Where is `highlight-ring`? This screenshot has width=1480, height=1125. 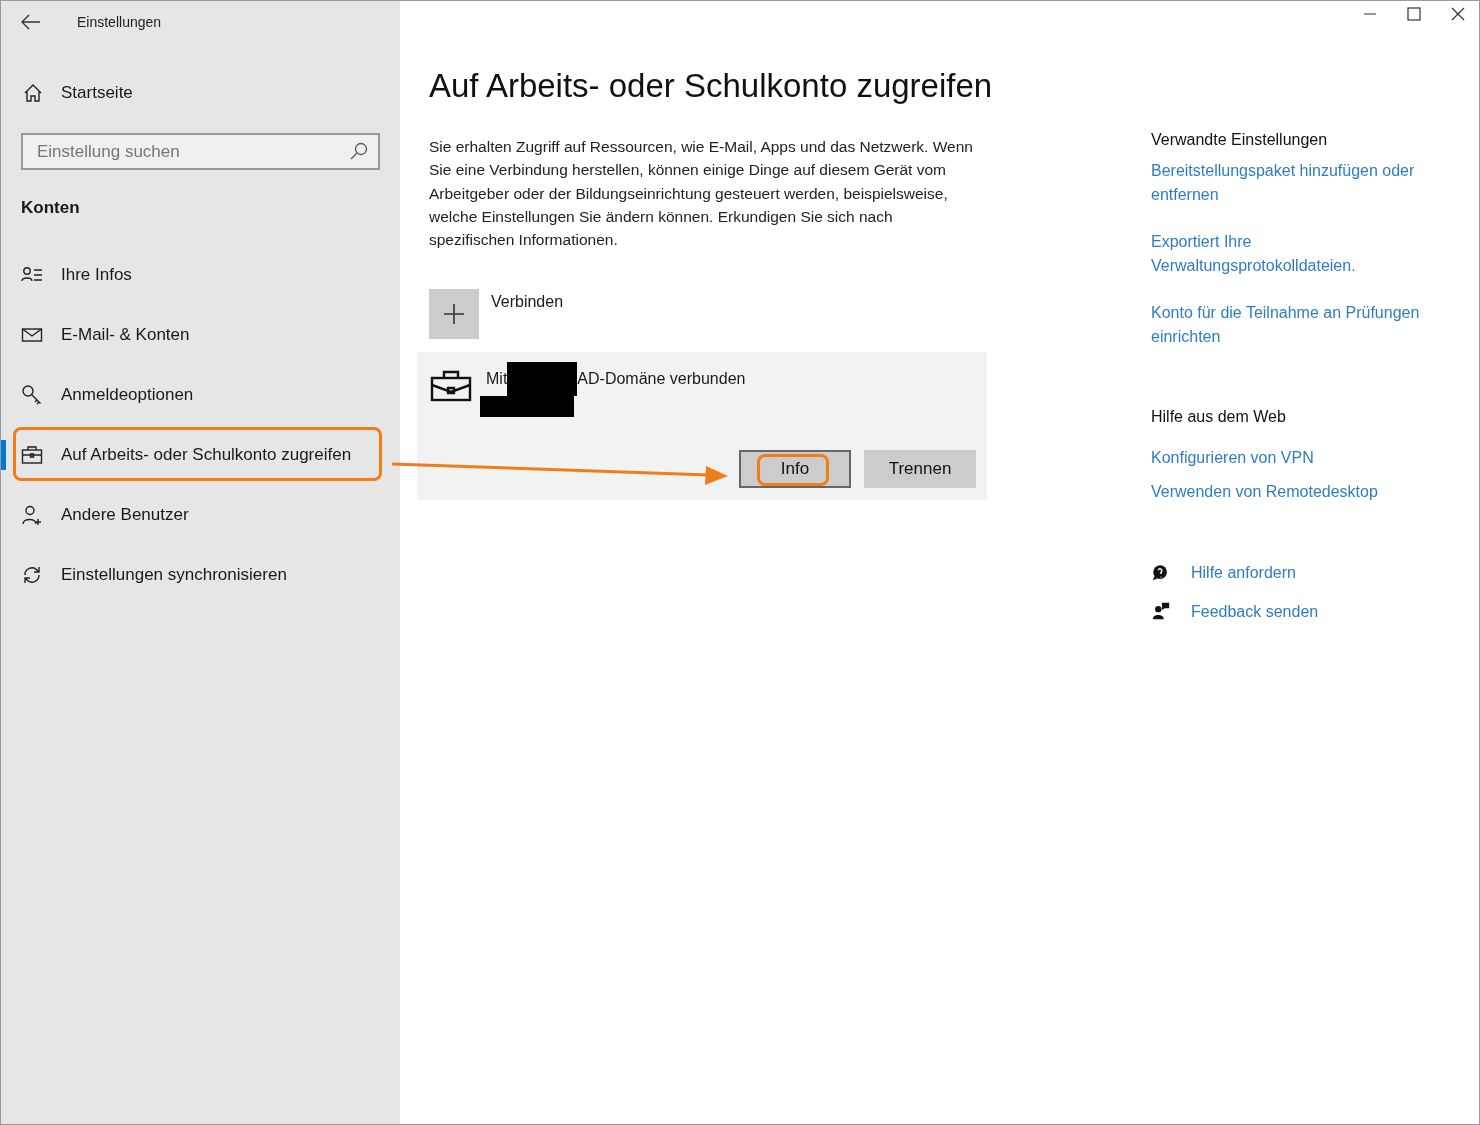
highlight-ring is located at coordinates (793, 470).